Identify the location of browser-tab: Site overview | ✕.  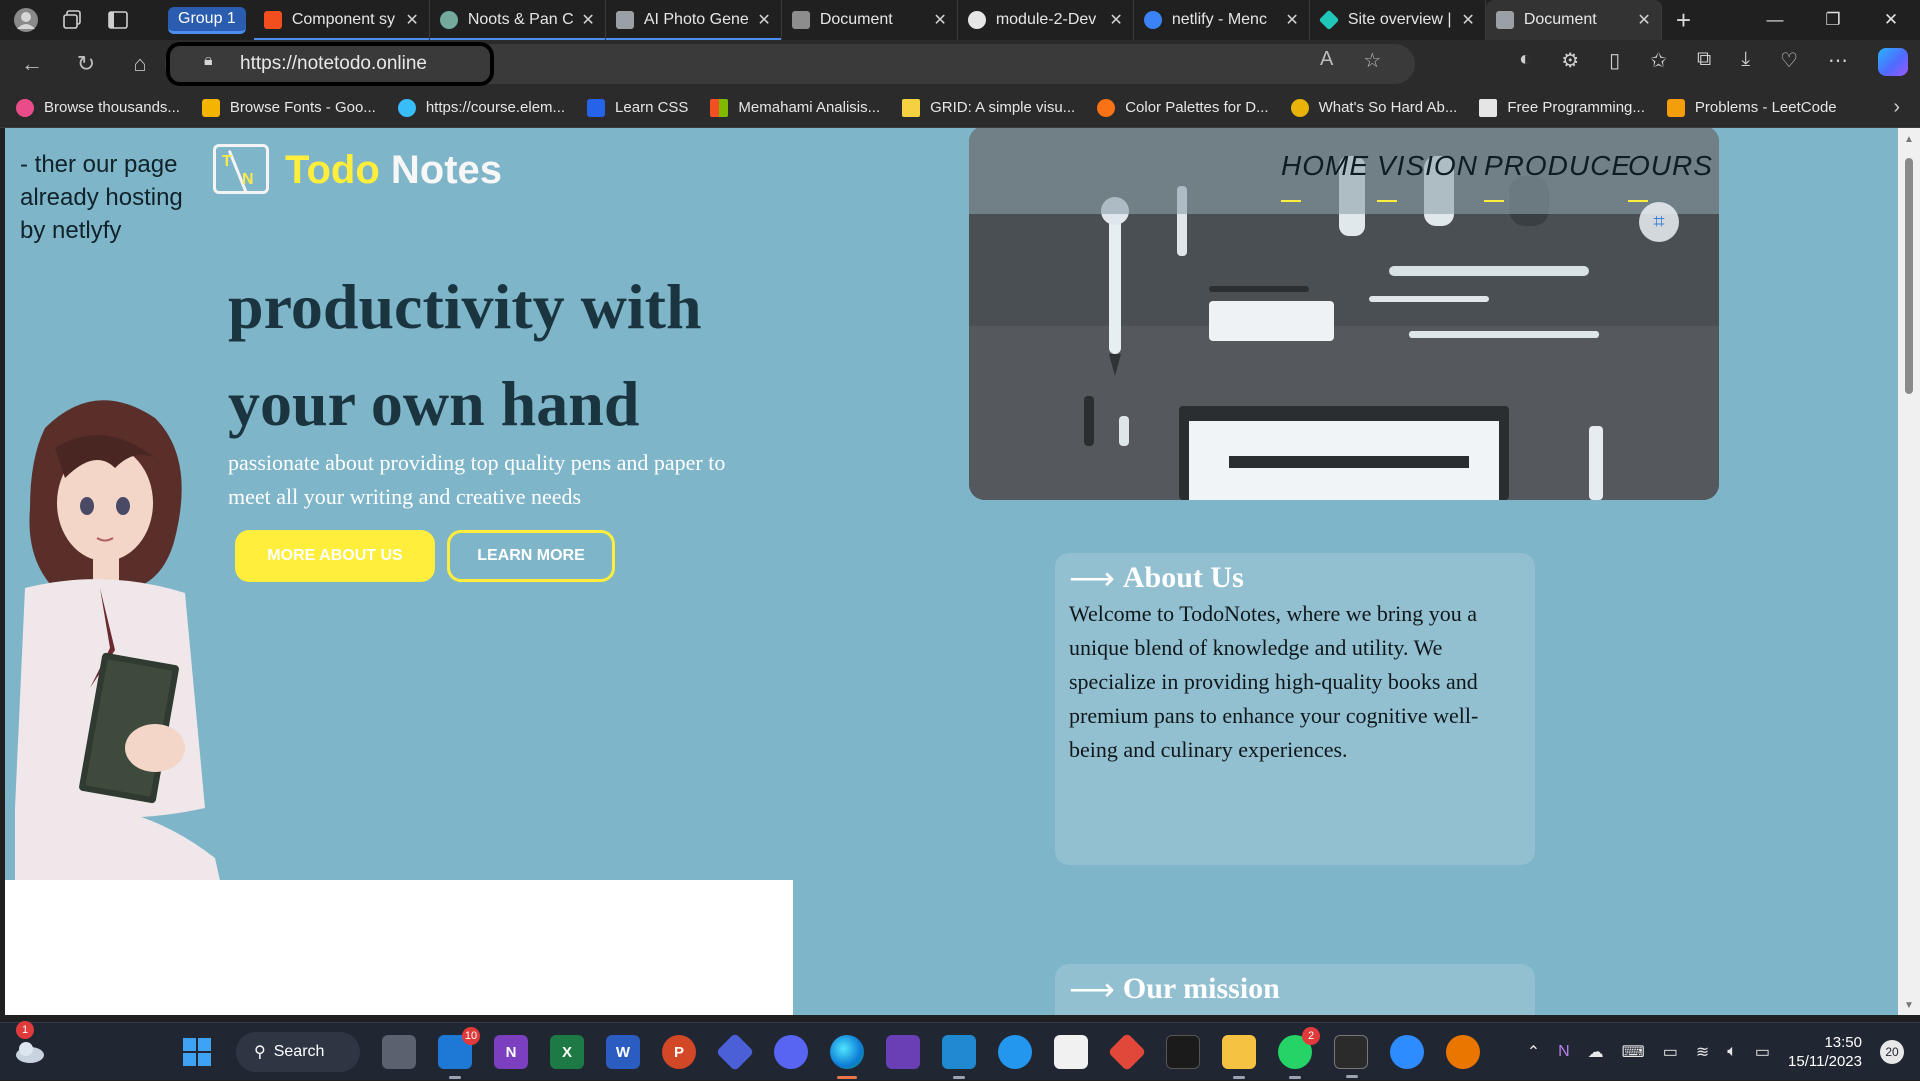
(1398, 20).